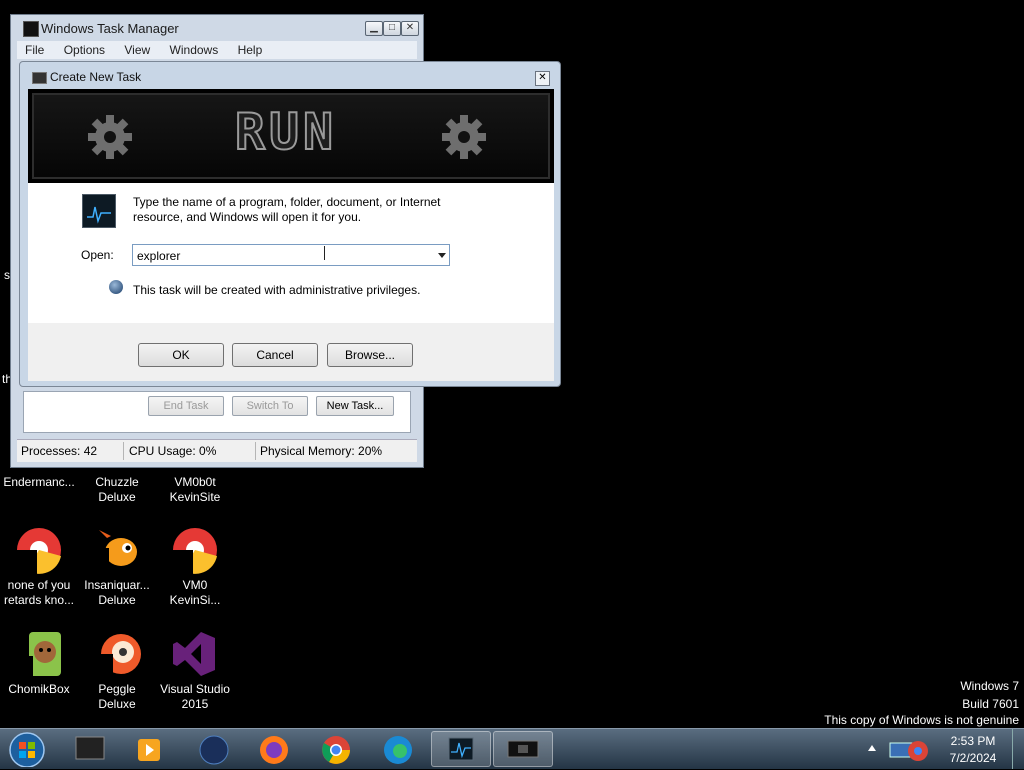 This screenshot has width=1024, height=770. I want to click on menu-options: Options, so click(84, 50).